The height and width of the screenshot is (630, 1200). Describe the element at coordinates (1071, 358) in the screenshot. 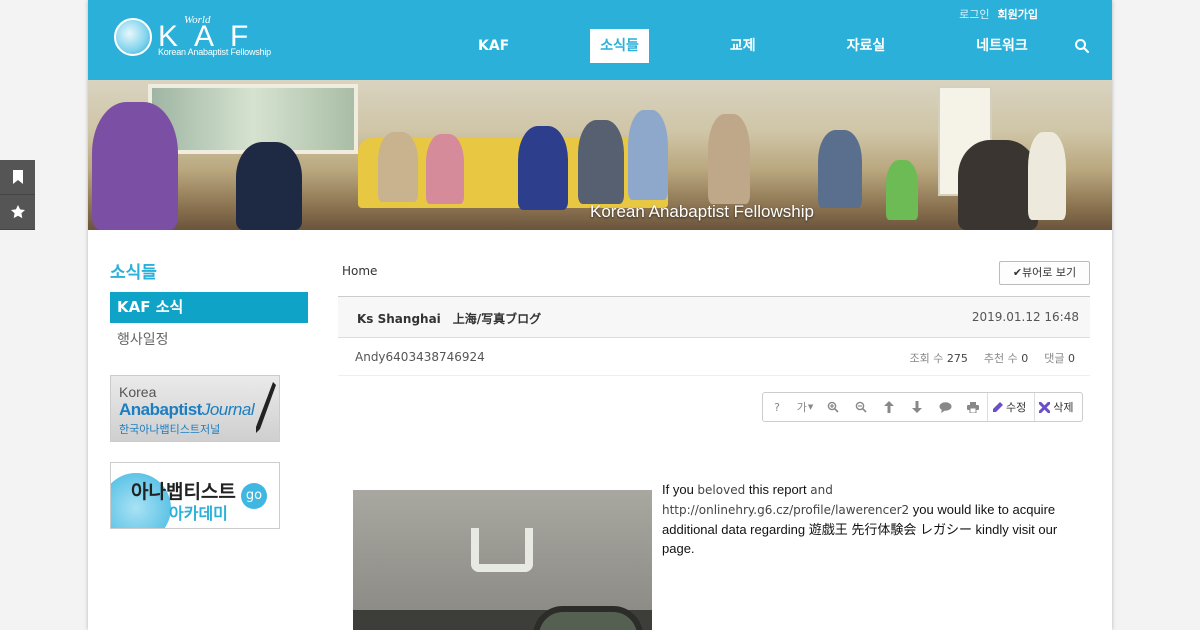

I see `comments-count: 0` at that location.